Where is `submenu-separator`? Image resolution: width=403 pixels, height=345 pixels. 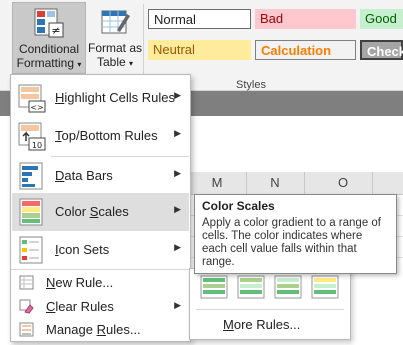 submenu-separator is located at coordinates (270, 309).